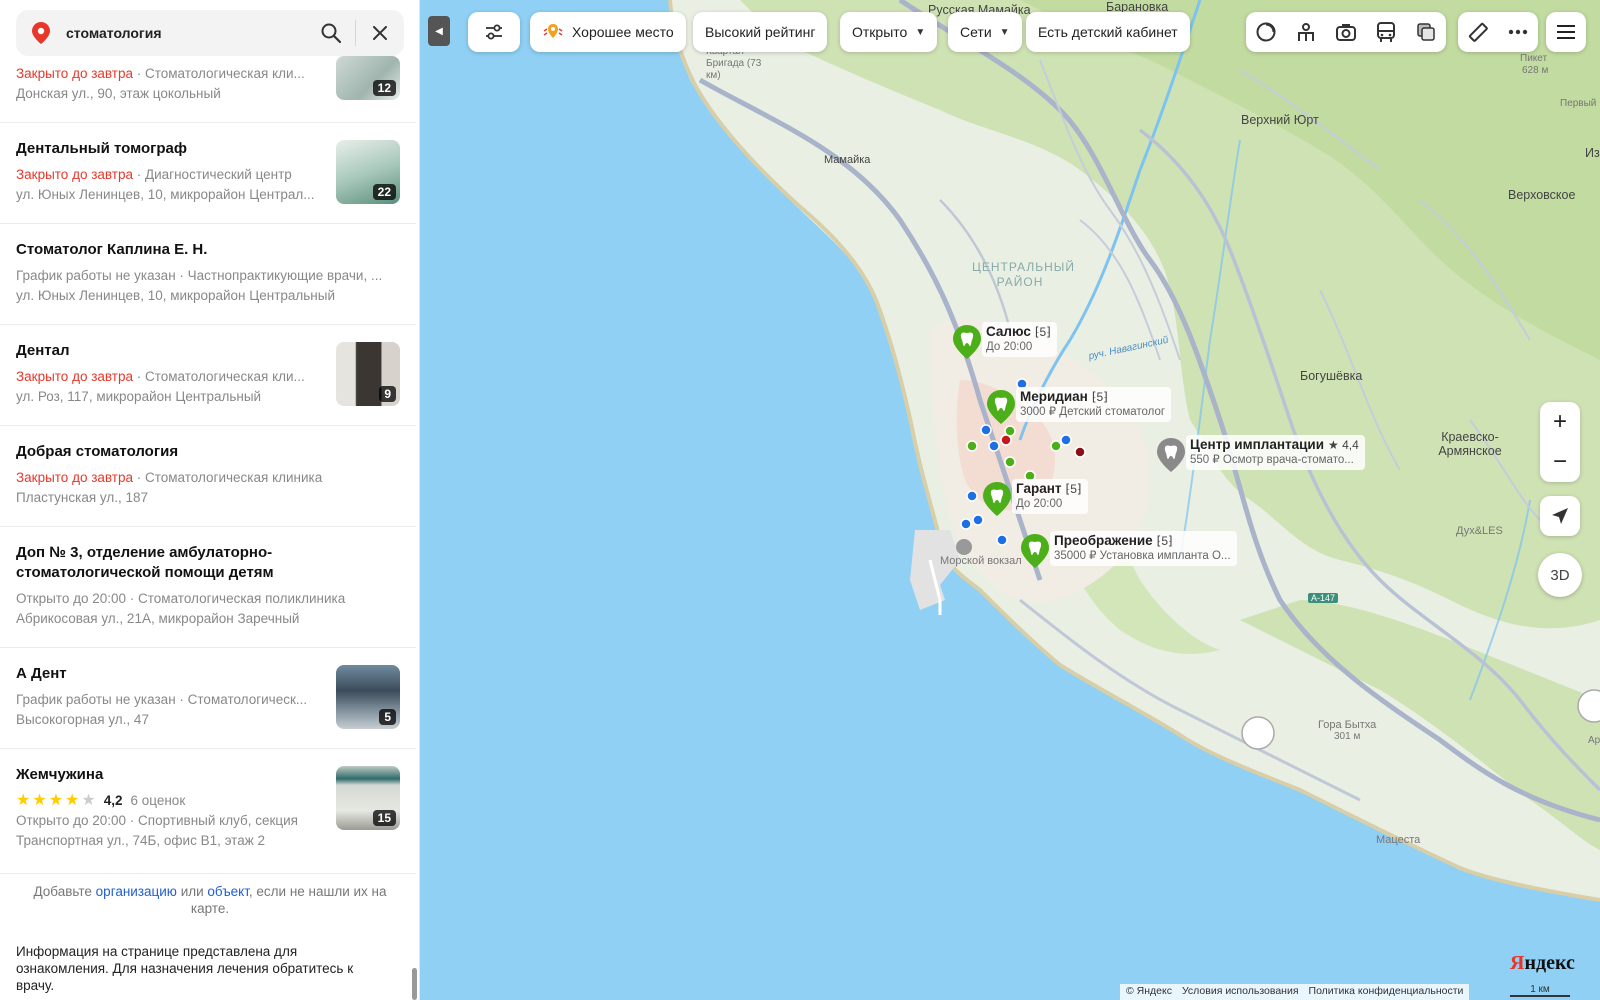 The width and height of the screenshot is (1600, 1000). What do you see at coordinates (439, 31) in the screenshot?
I see `collapse-panel-button: ◀` at bounding box center [439, 31].